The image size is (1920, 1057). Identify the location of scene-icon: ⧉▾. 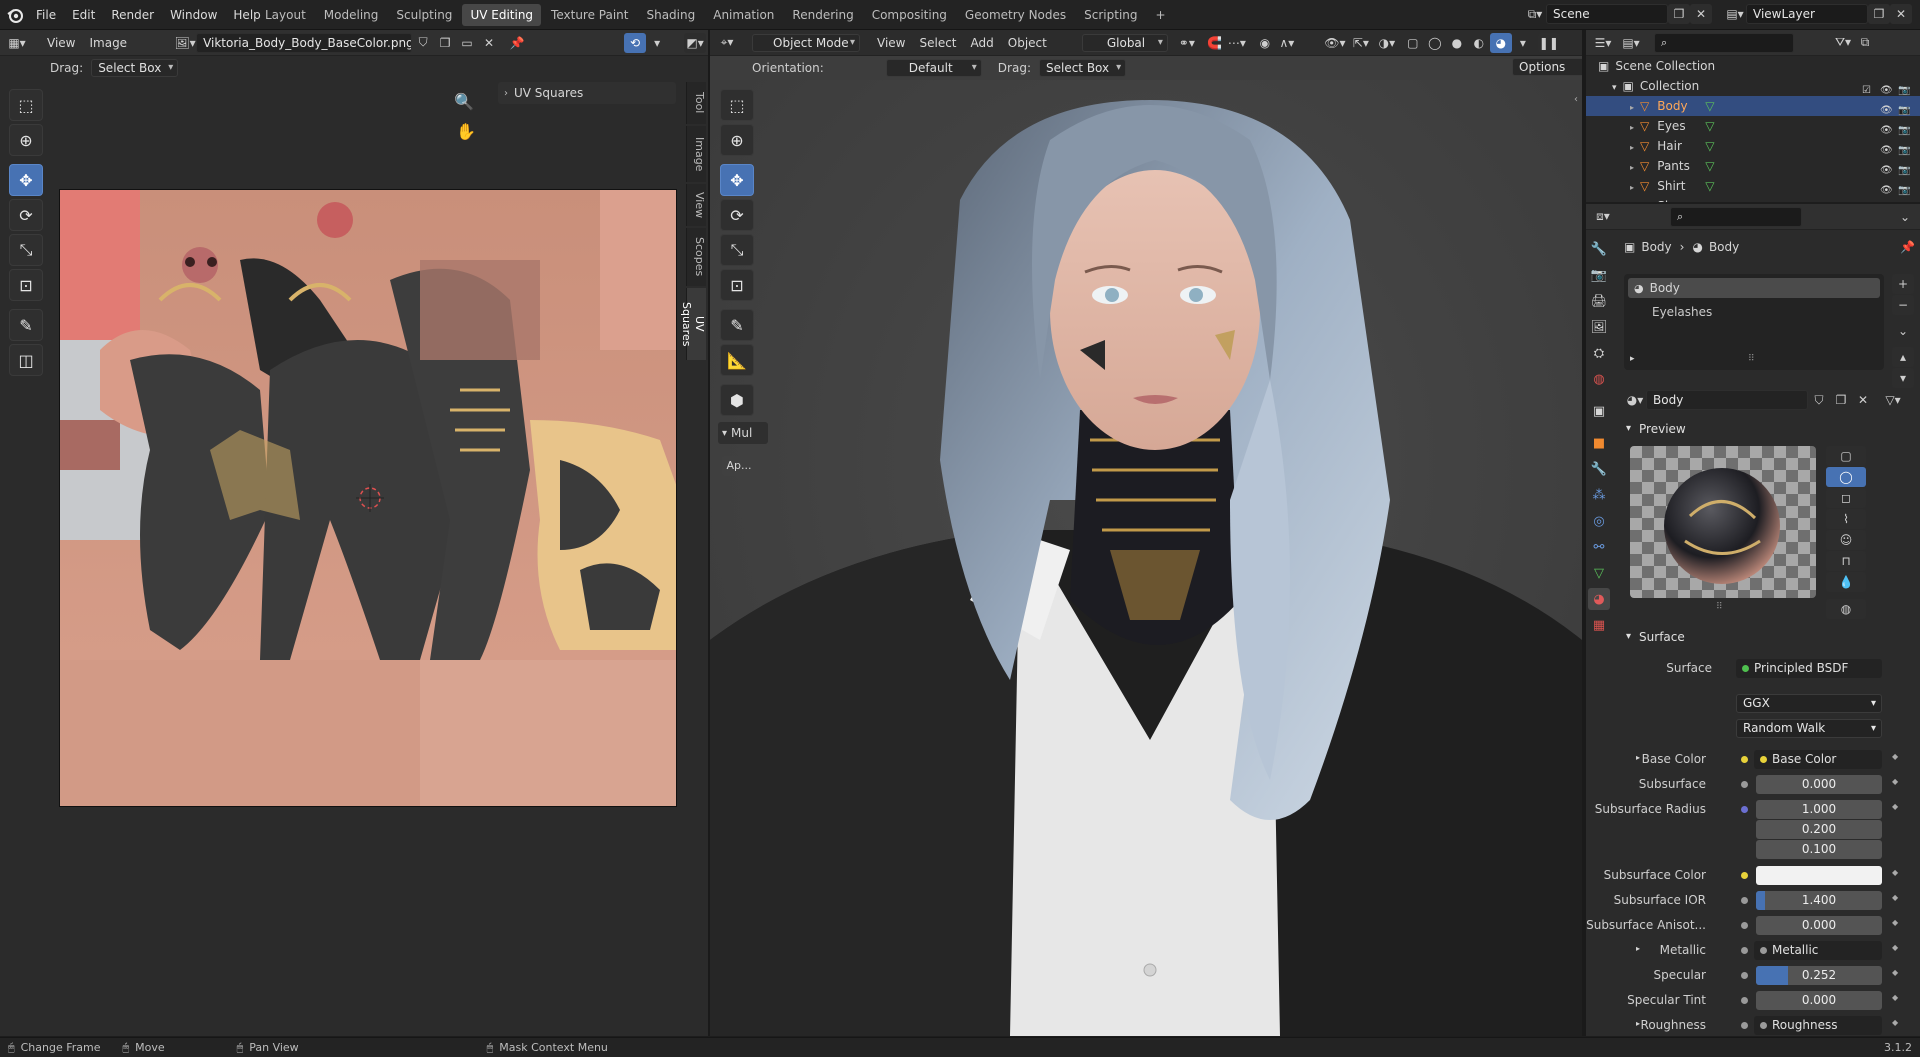
(1535, 14).